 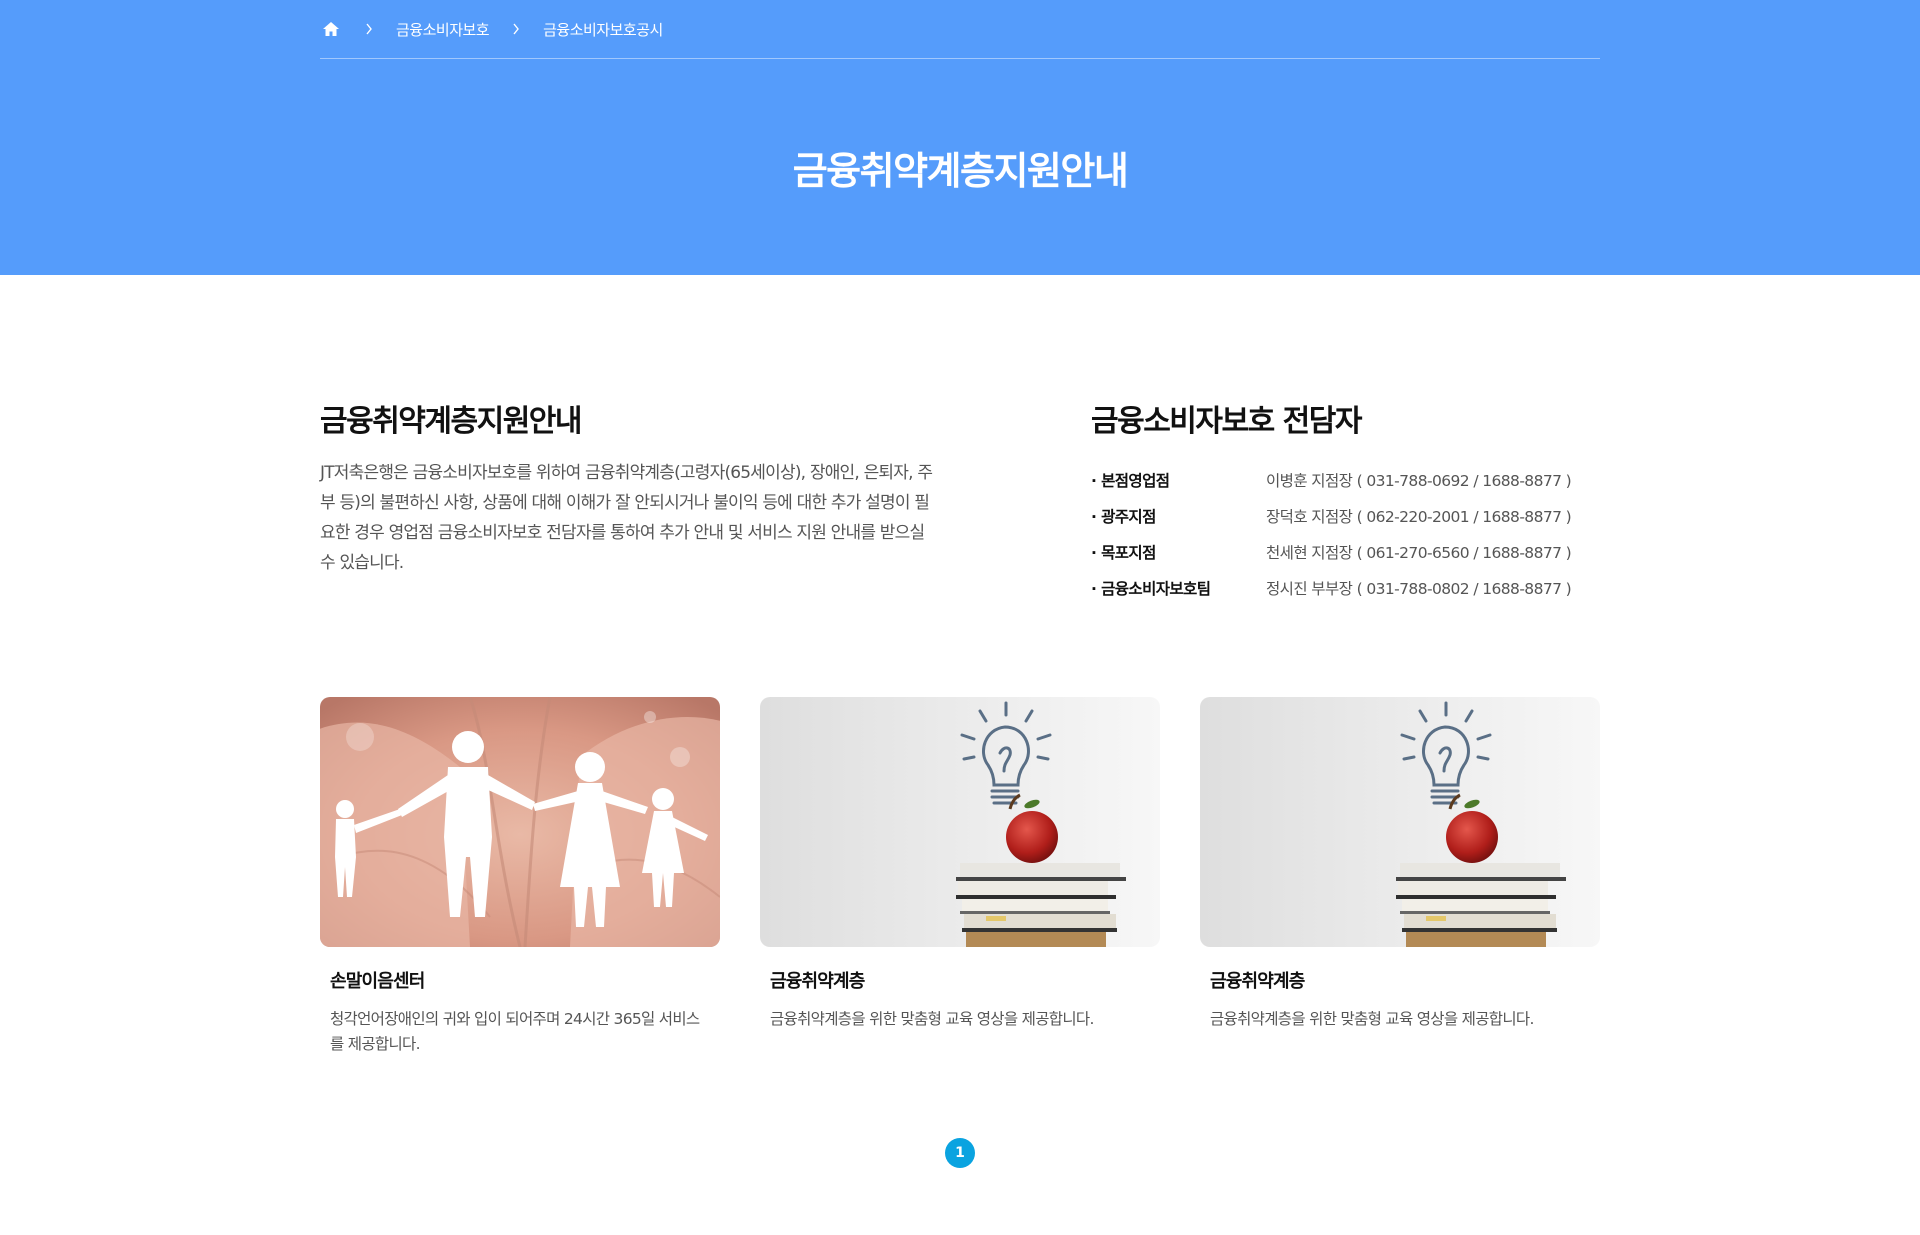 What do you see at coordinates (443, 29) in the screenshot?
I see `breadcrumb-item-consumer-protection: 금융소비자보호` at bounding box center [443, 29].